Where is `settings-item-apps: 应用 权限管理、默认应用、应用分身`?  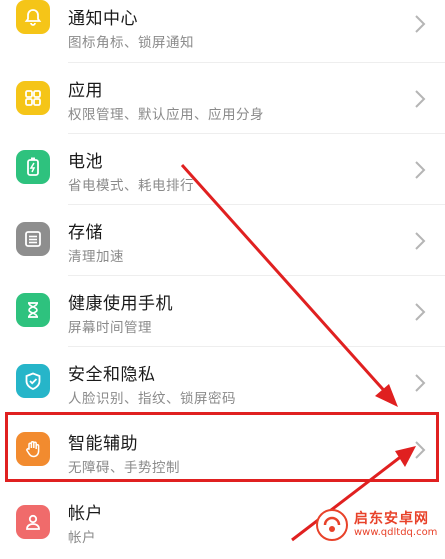
settings-item-apps: 应用 权限管理、默认应用、应用分身 is located at coordinates (222, 98).